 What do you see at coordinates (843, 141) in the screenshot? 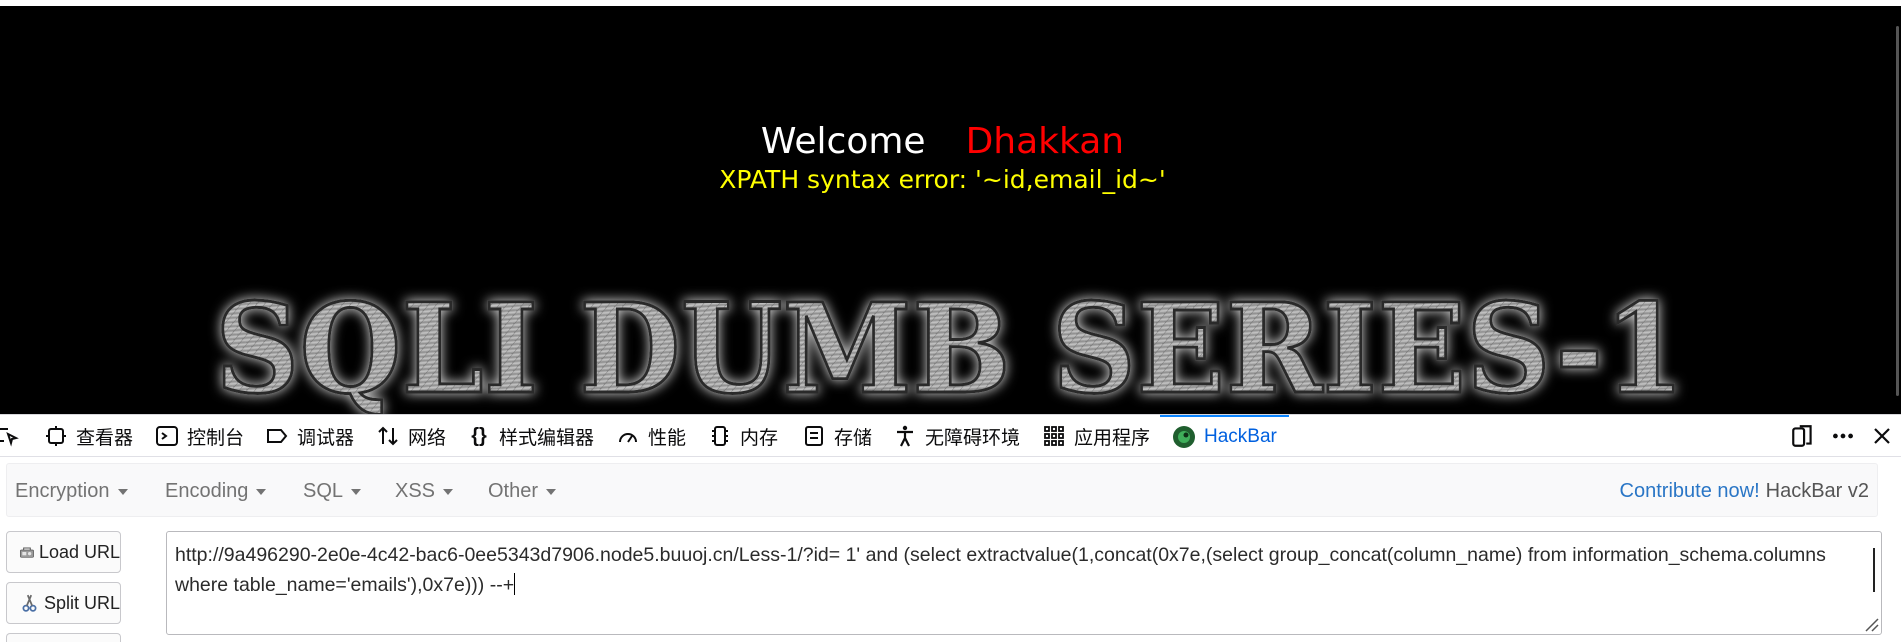
I see `welcome-text: Welcome` at bounding box center [843, 141].